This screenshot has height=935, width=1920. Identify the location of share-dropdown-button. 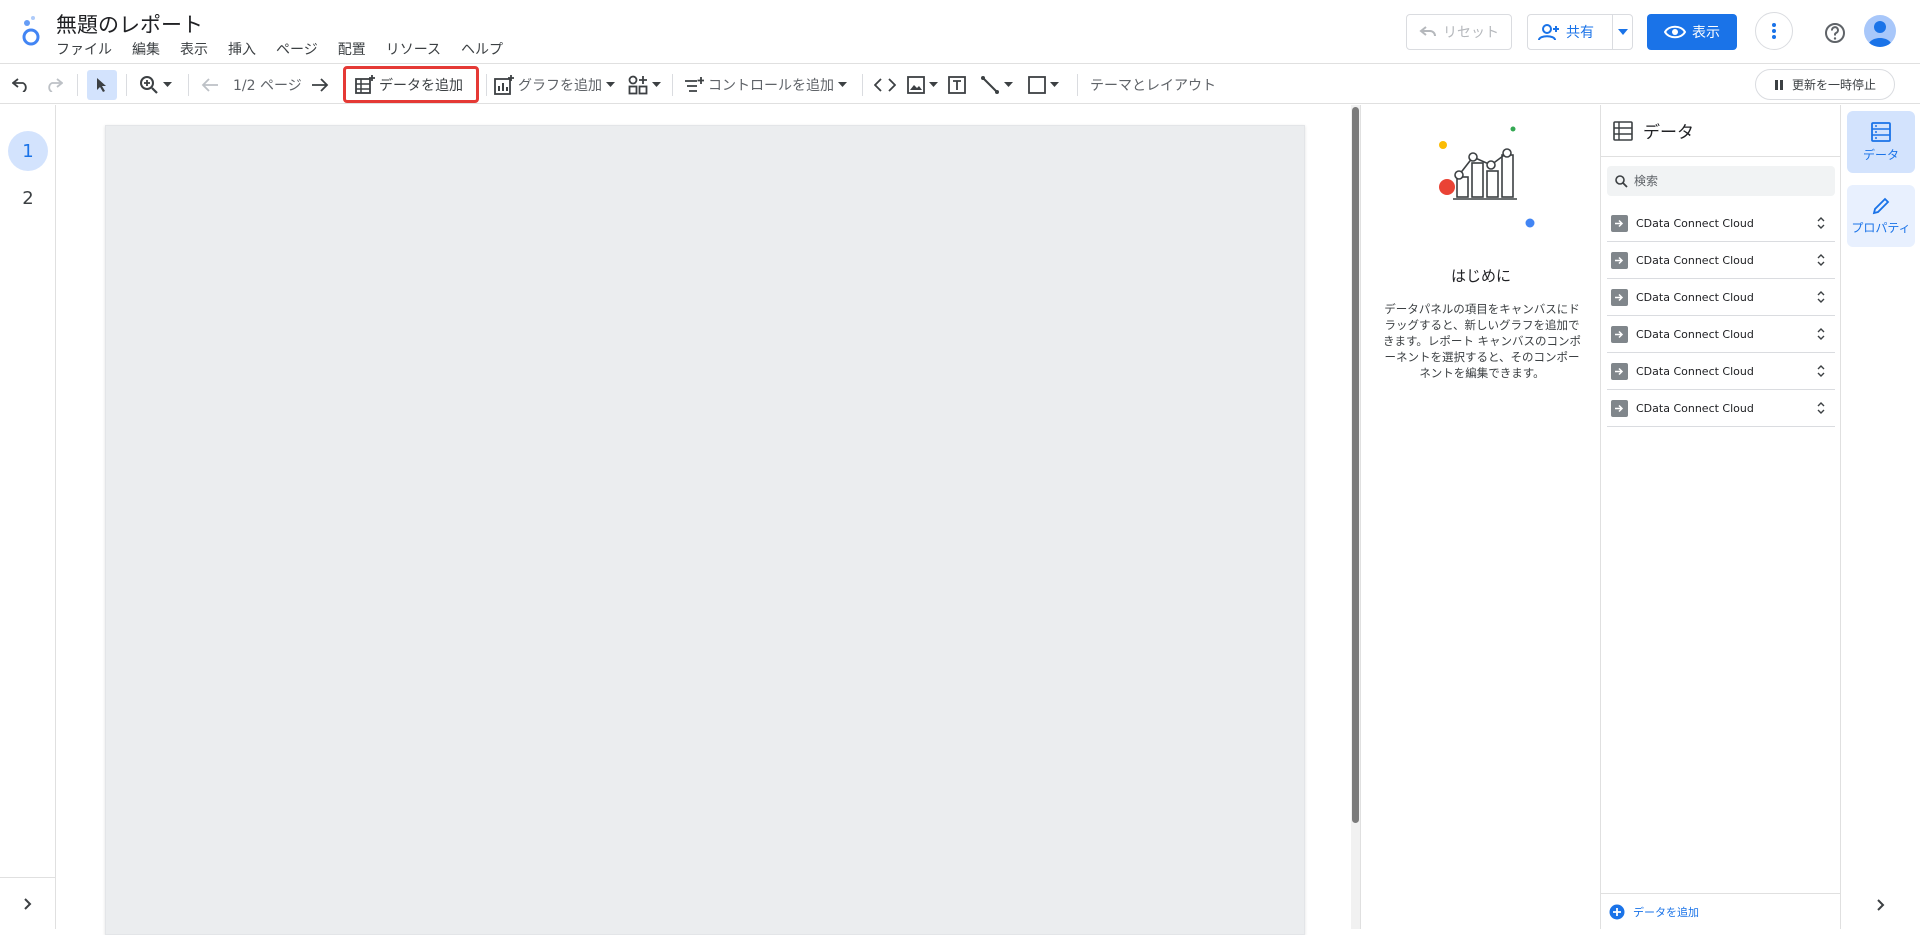
(1622, 32).